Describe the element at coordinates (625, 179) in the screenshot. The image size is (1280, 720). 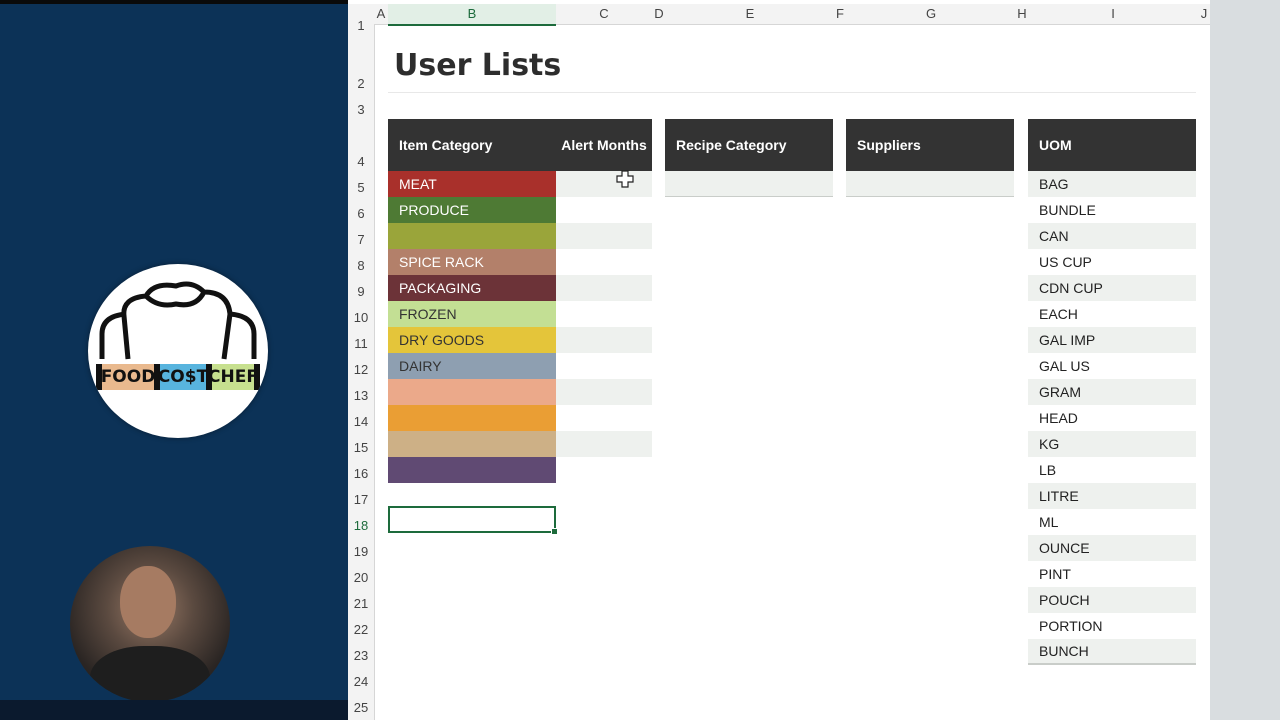
I see `cross-cursor-icon` at that location.